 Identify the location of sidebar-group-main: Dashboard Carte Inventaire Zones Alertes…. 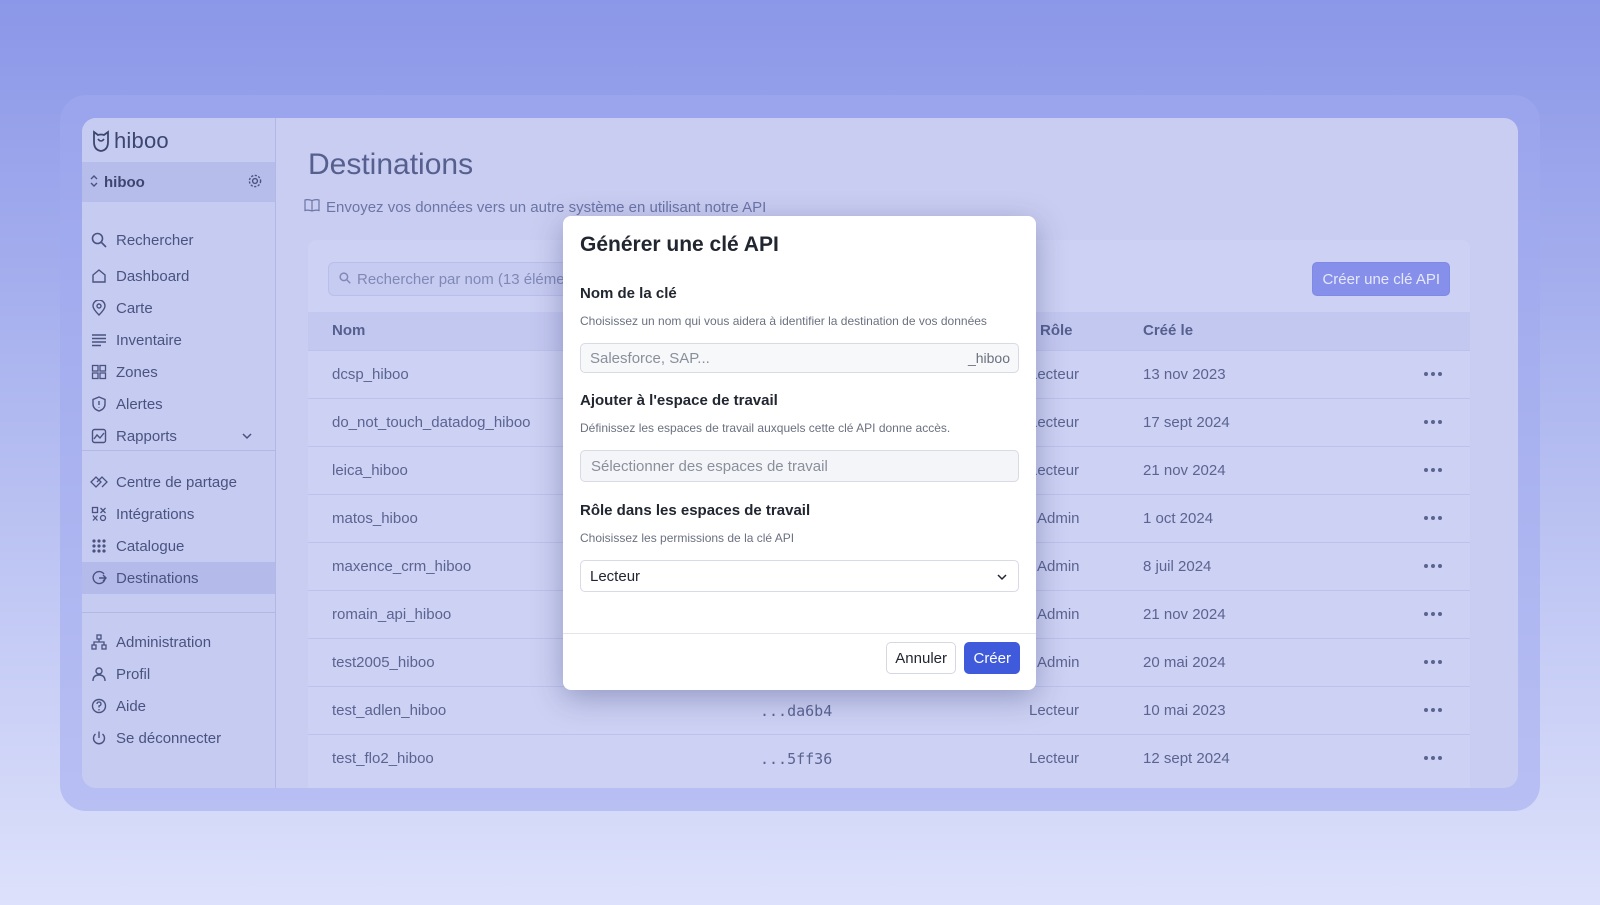
(178, 356).